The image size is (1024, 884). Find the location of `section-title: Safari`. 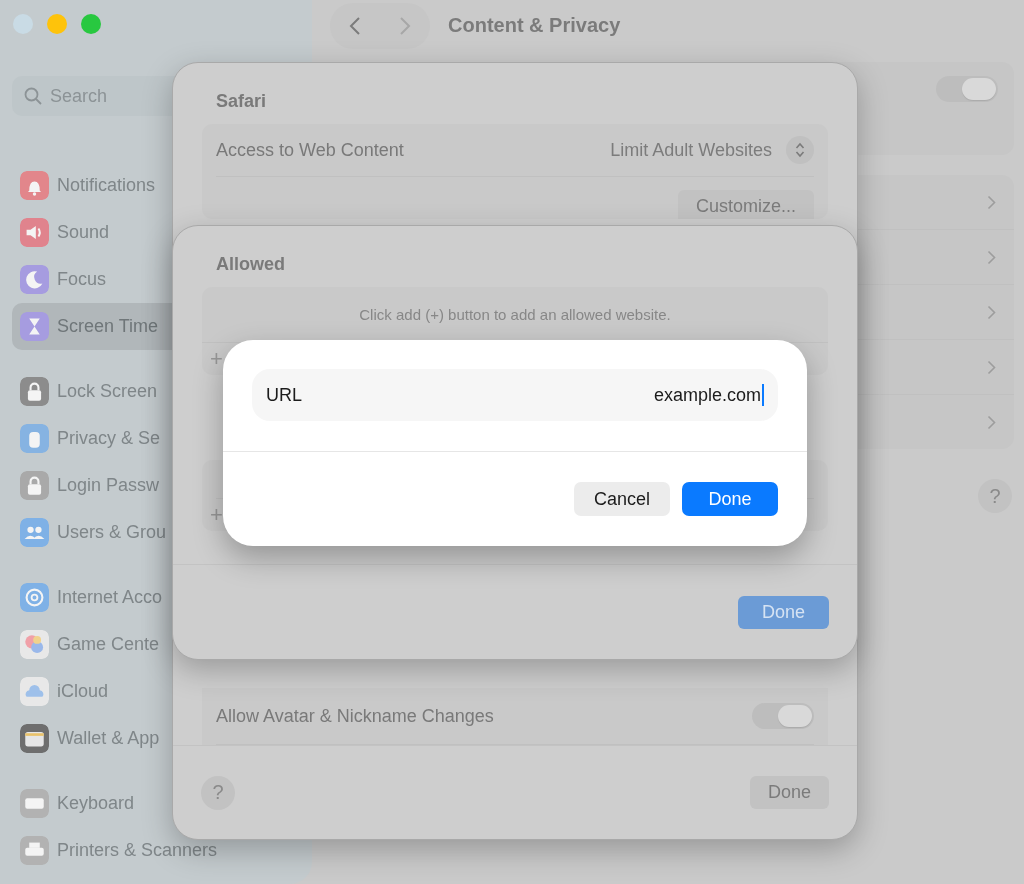

section-title: Safari is located at coordinates (241, 101).